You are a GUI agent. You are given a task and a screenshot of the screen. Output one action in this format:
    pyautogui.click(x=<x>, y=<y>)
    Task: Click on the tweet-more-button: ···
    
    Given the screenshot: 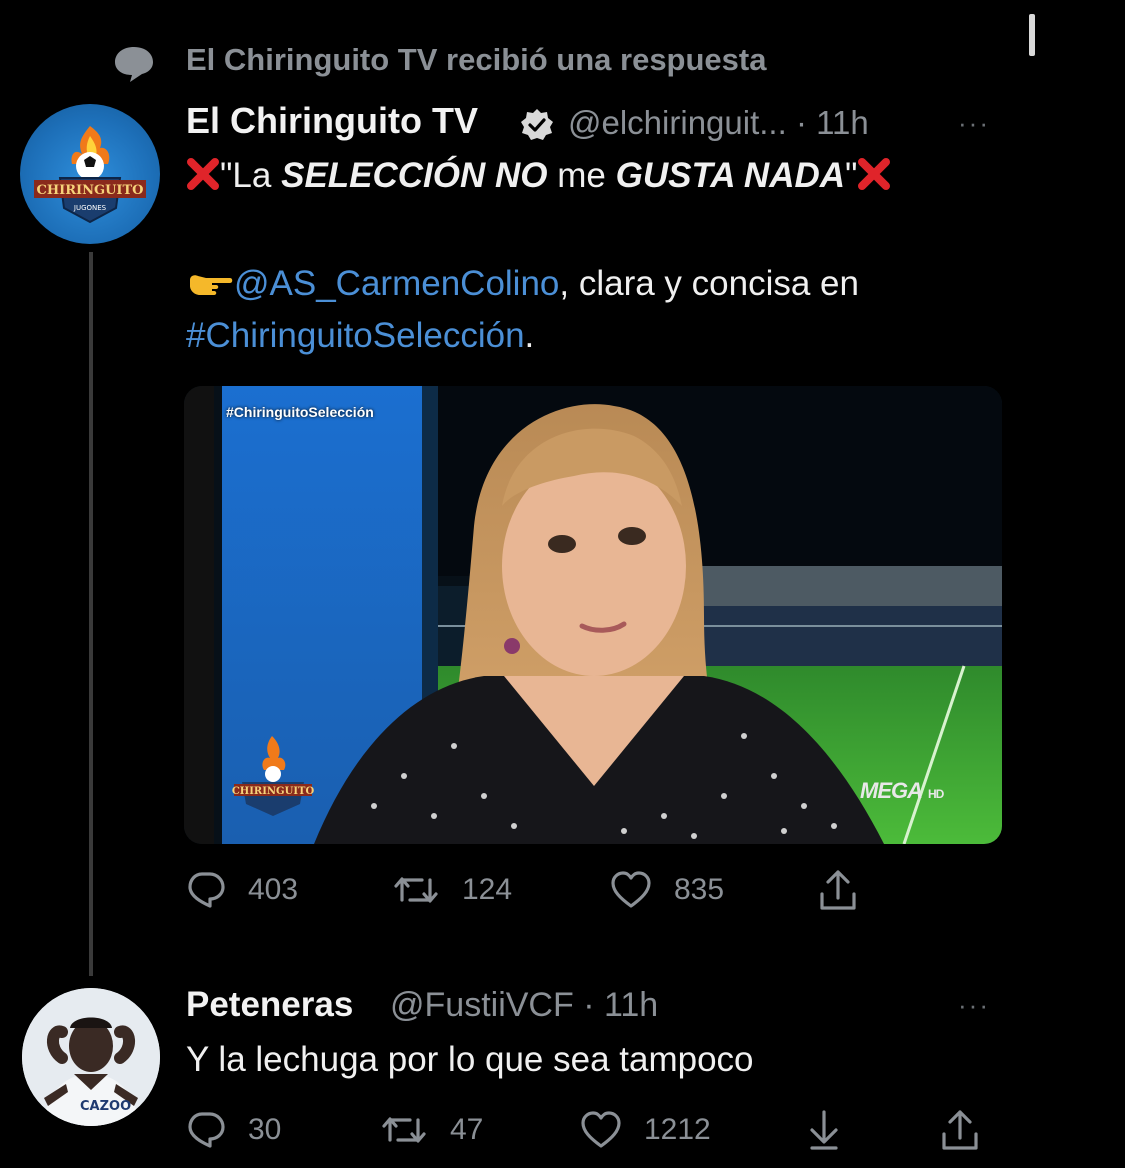 What is the action you would take?
    pyautogui.click(x=974, y=123)
    